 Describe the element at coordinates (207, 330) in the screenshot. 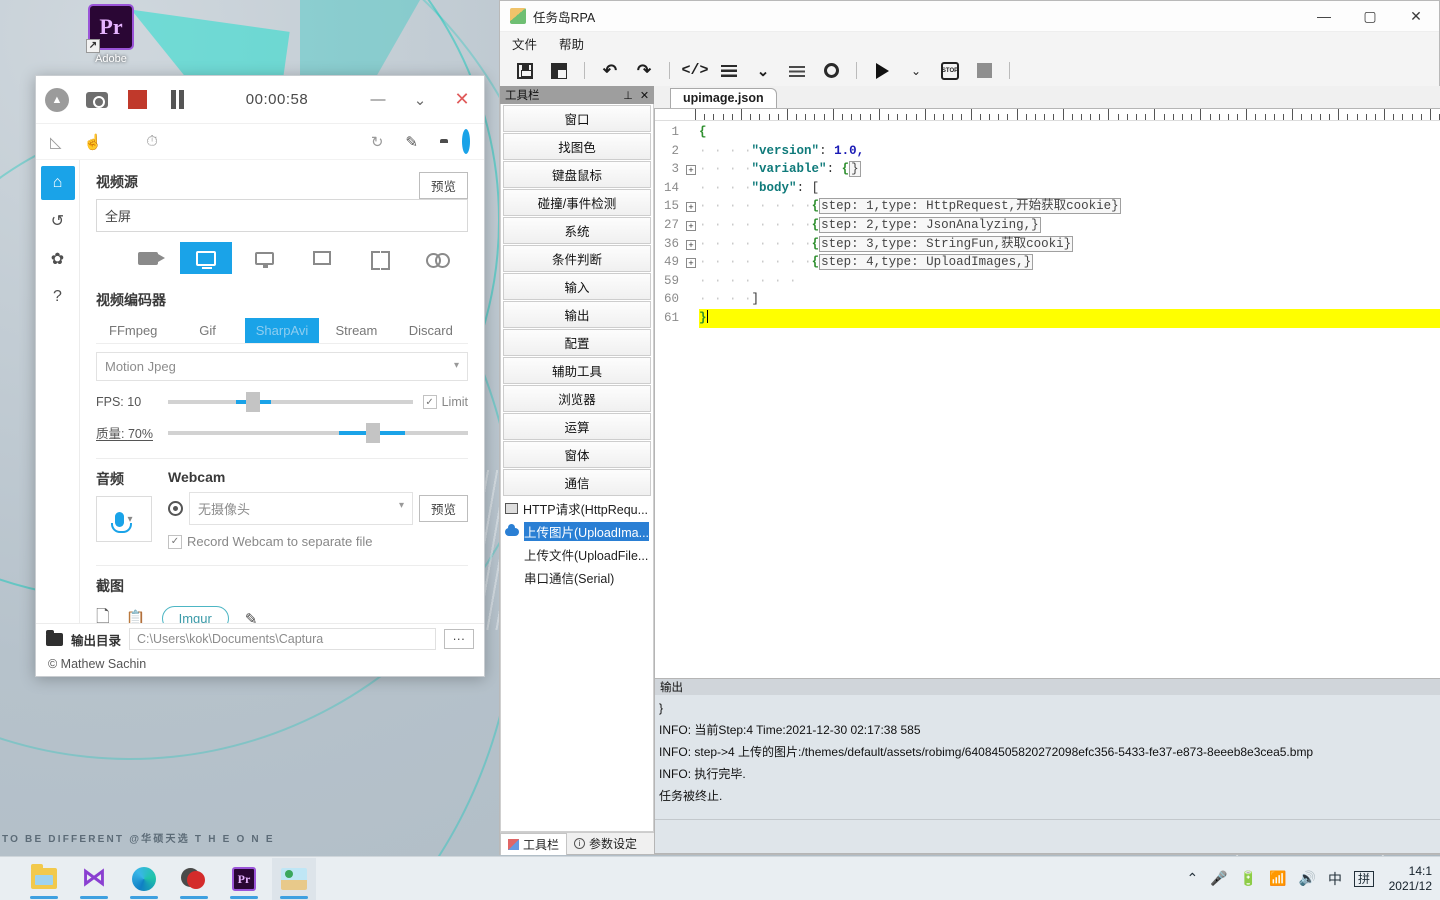

I see `encoder-tab-gif: Gif` at that location.